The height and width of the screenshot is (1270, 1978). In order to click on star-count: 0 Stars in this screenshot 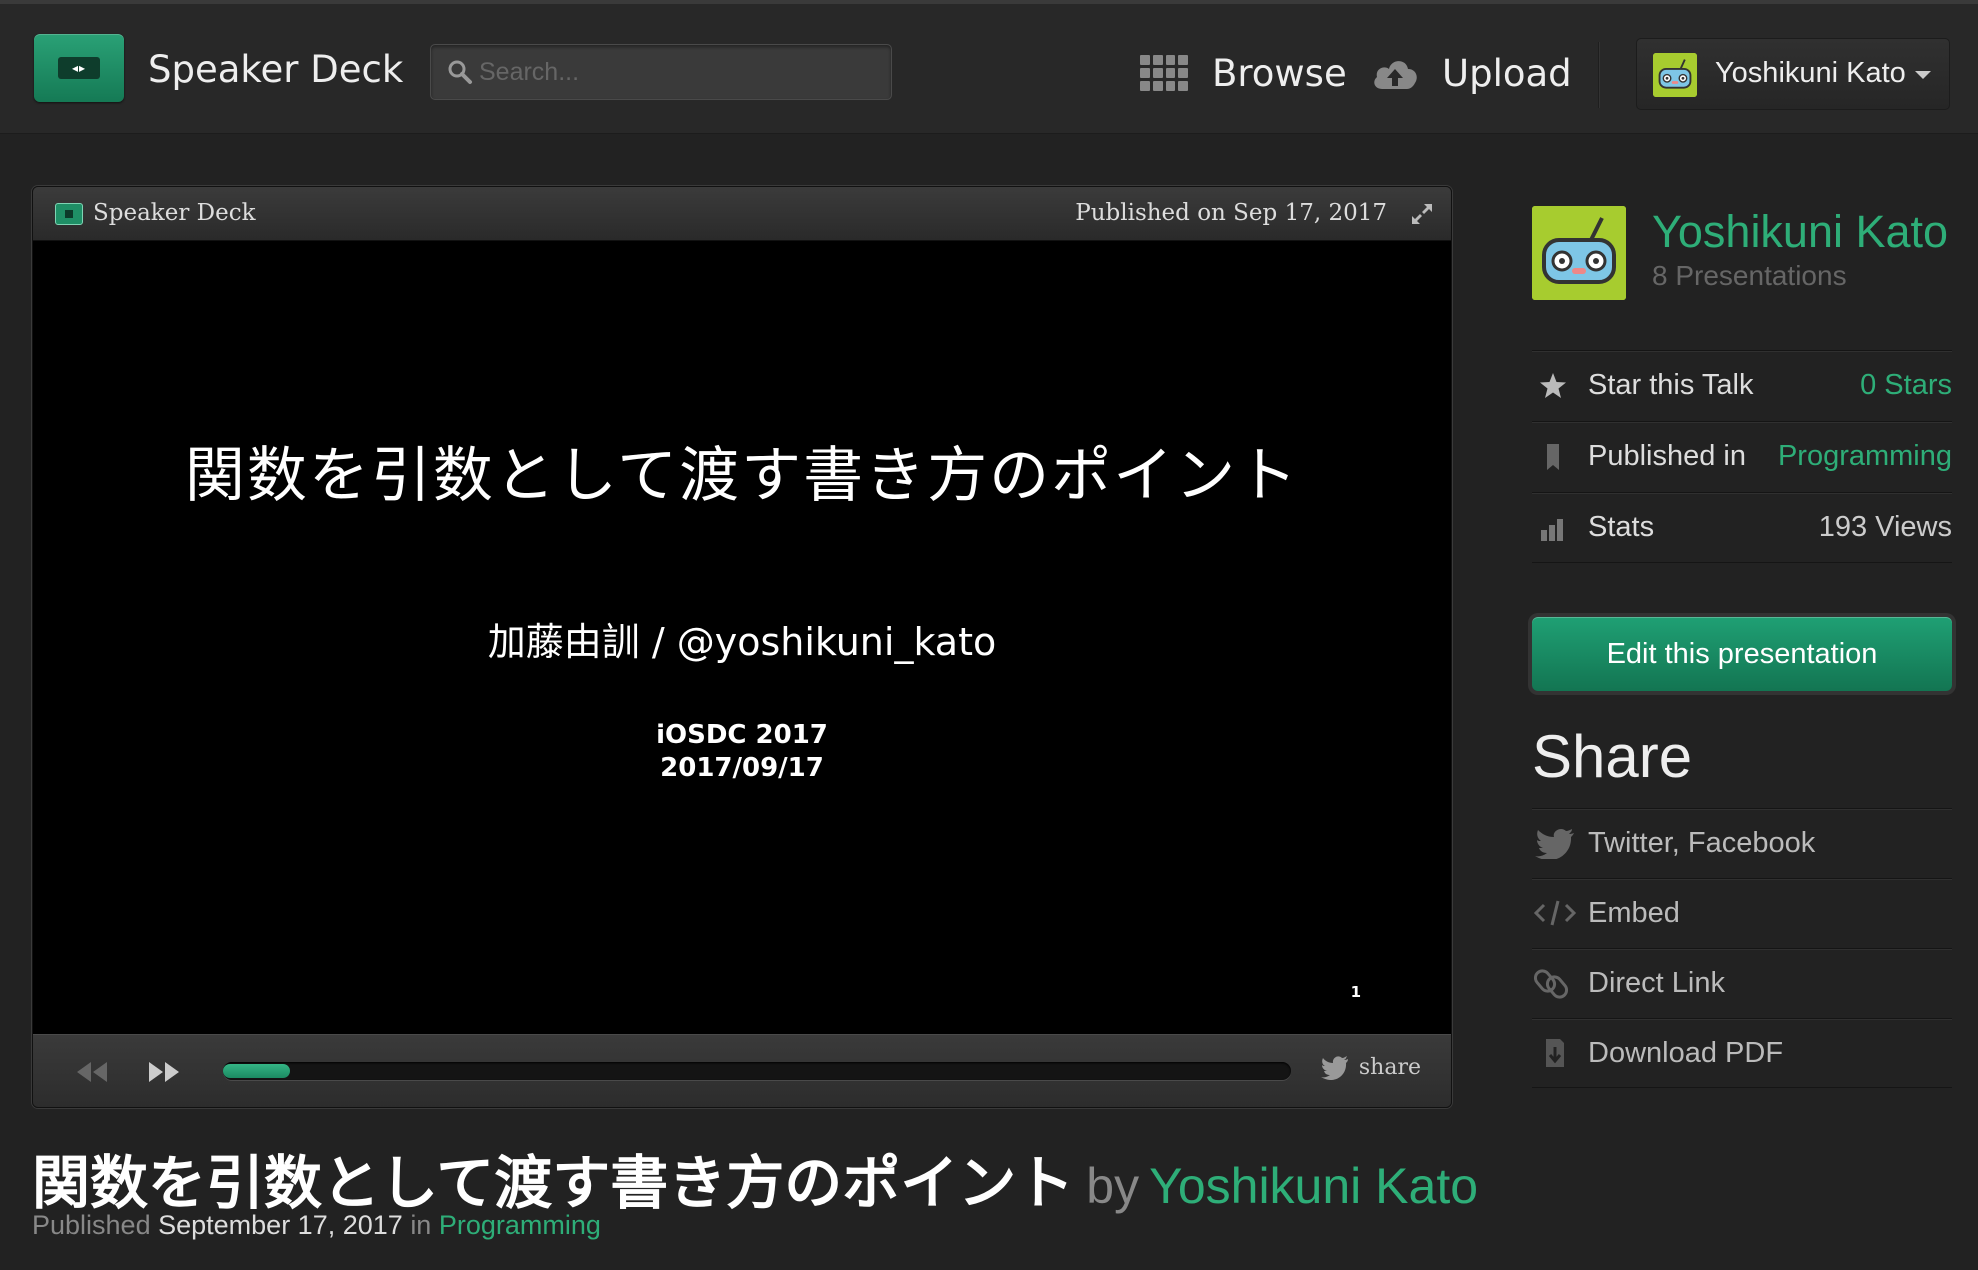, I will do `click(1906, 385)`.